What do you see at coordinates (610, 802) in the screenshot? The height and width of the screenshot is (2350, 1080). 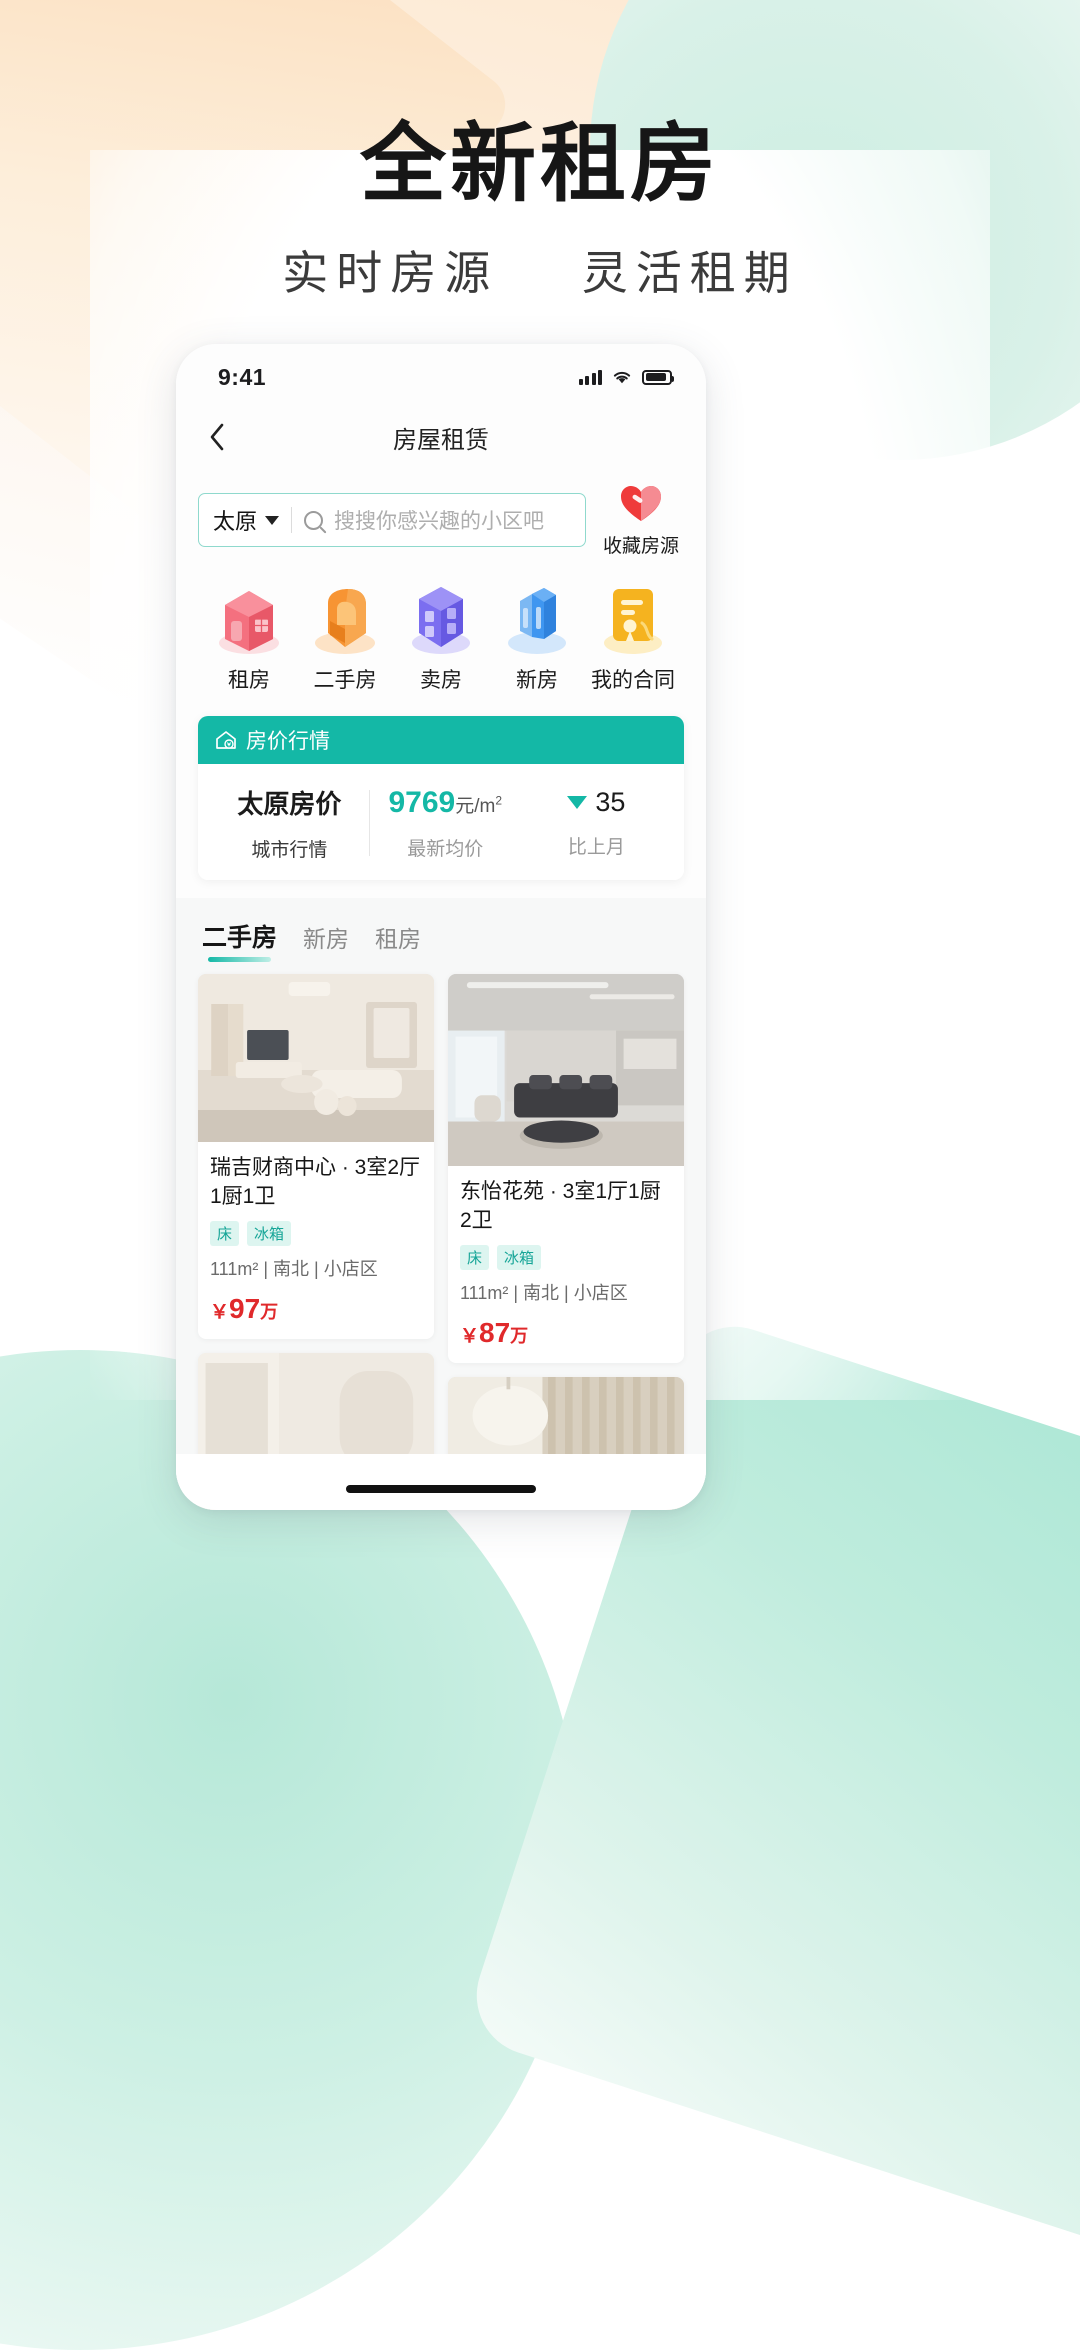 I see `price-delta-number: 35` at bounding box center [610, 802].